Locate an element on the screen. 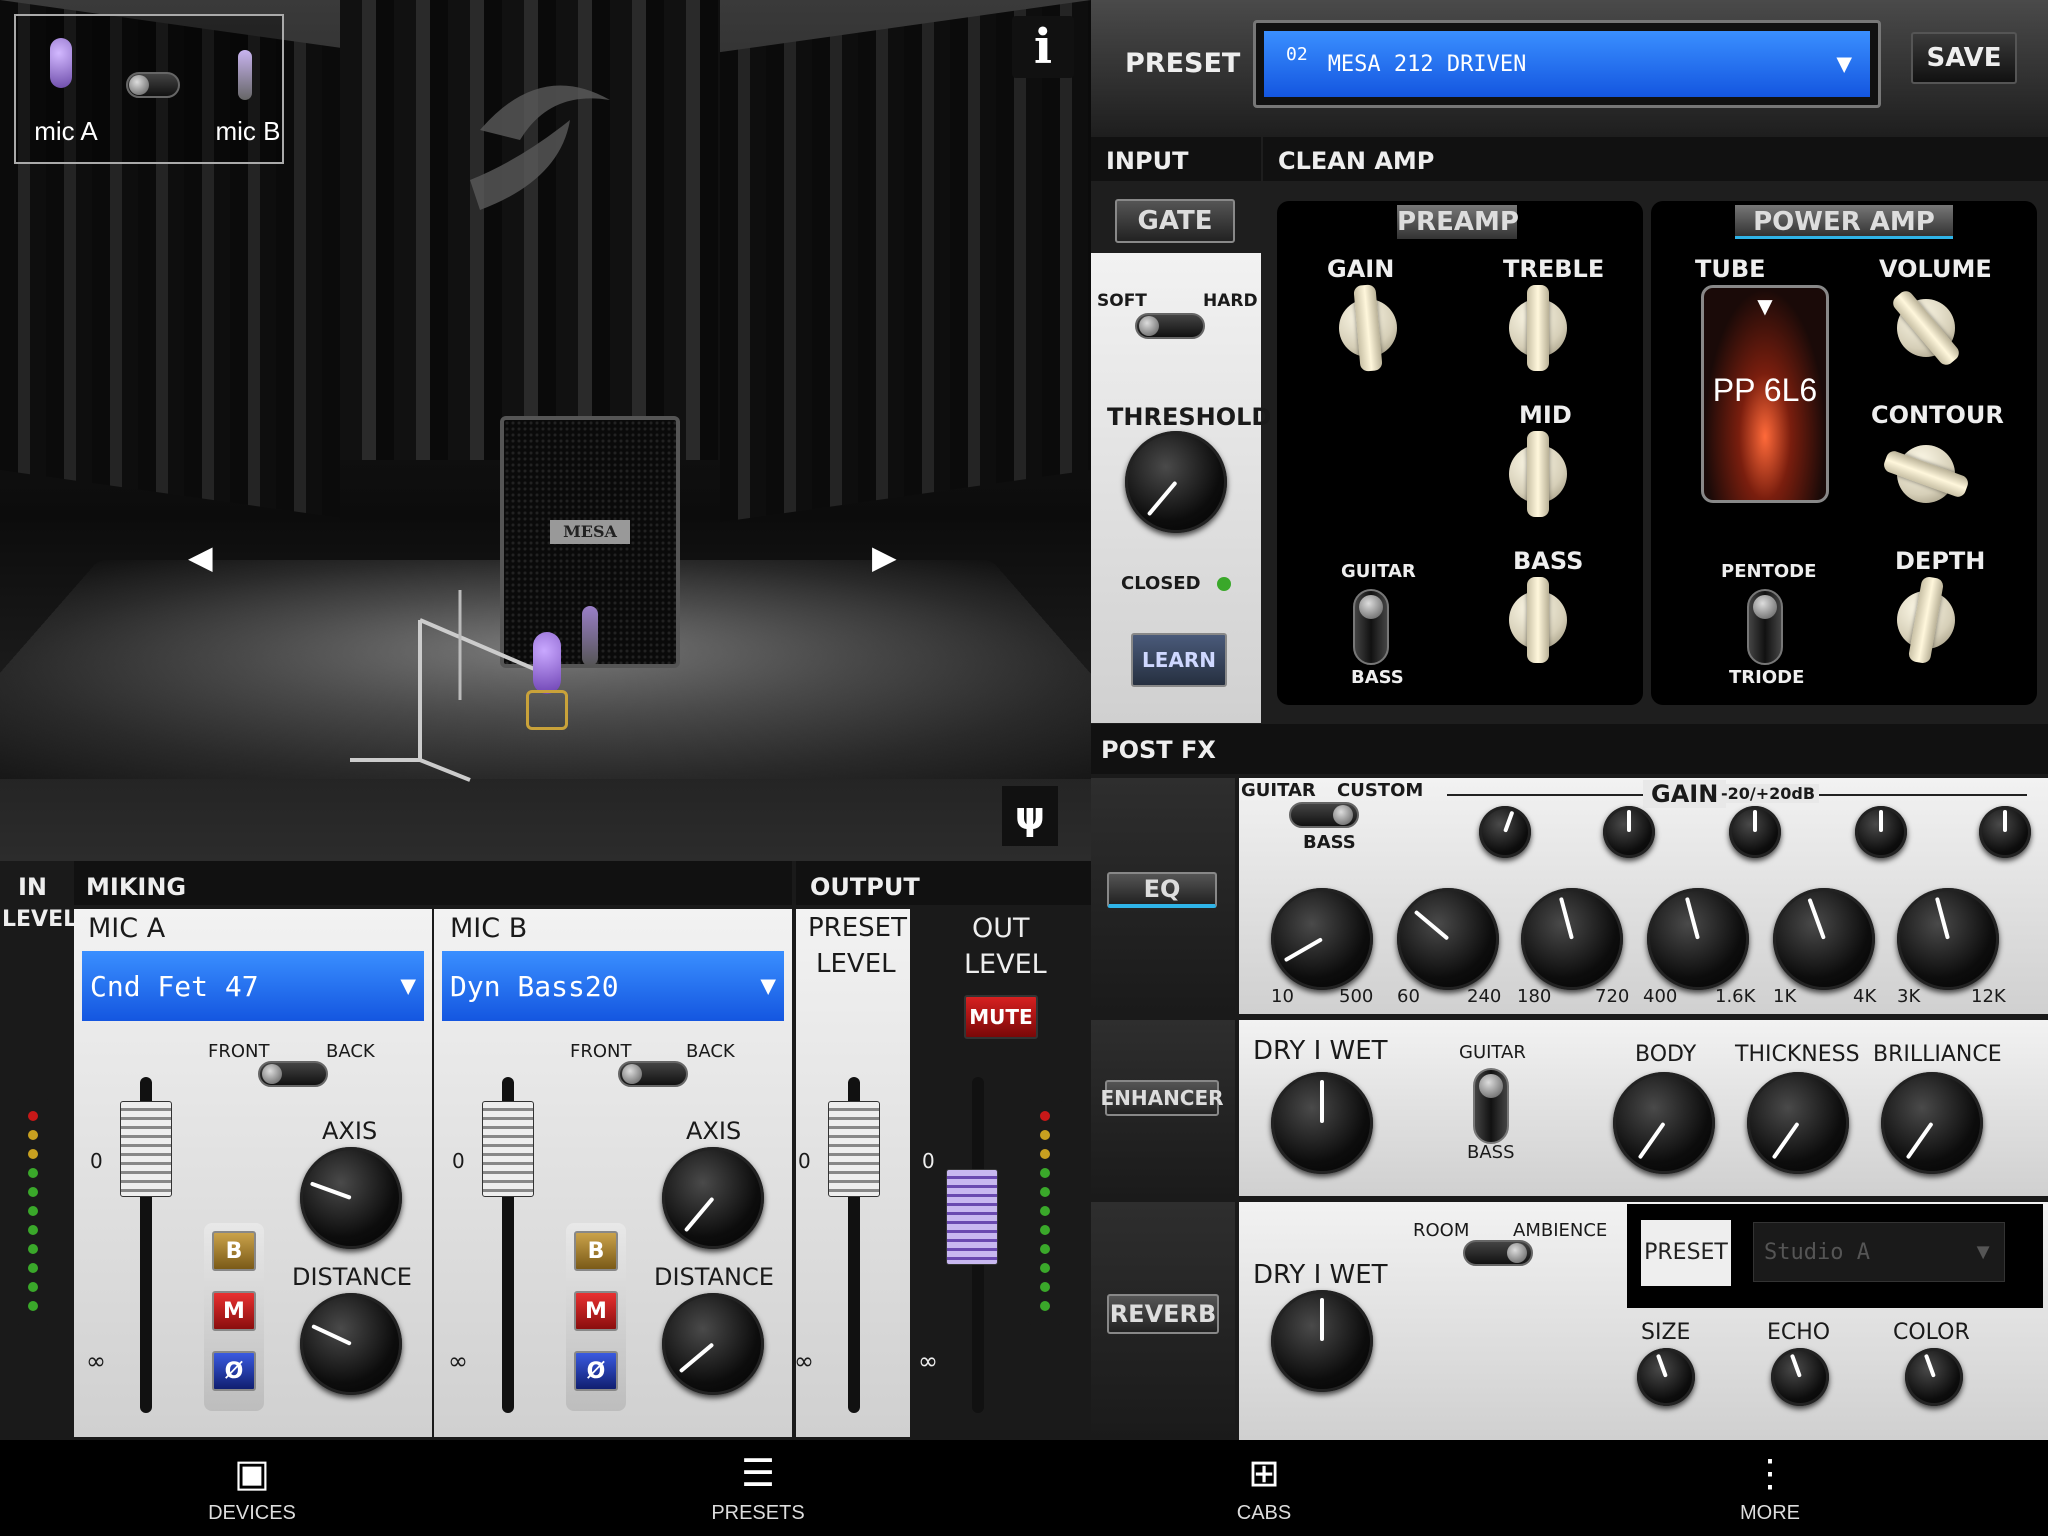 The height and width of the screenshot is (1536, 2048). mic-a-front-label: FRONT is located at coordinates (239, 1051).